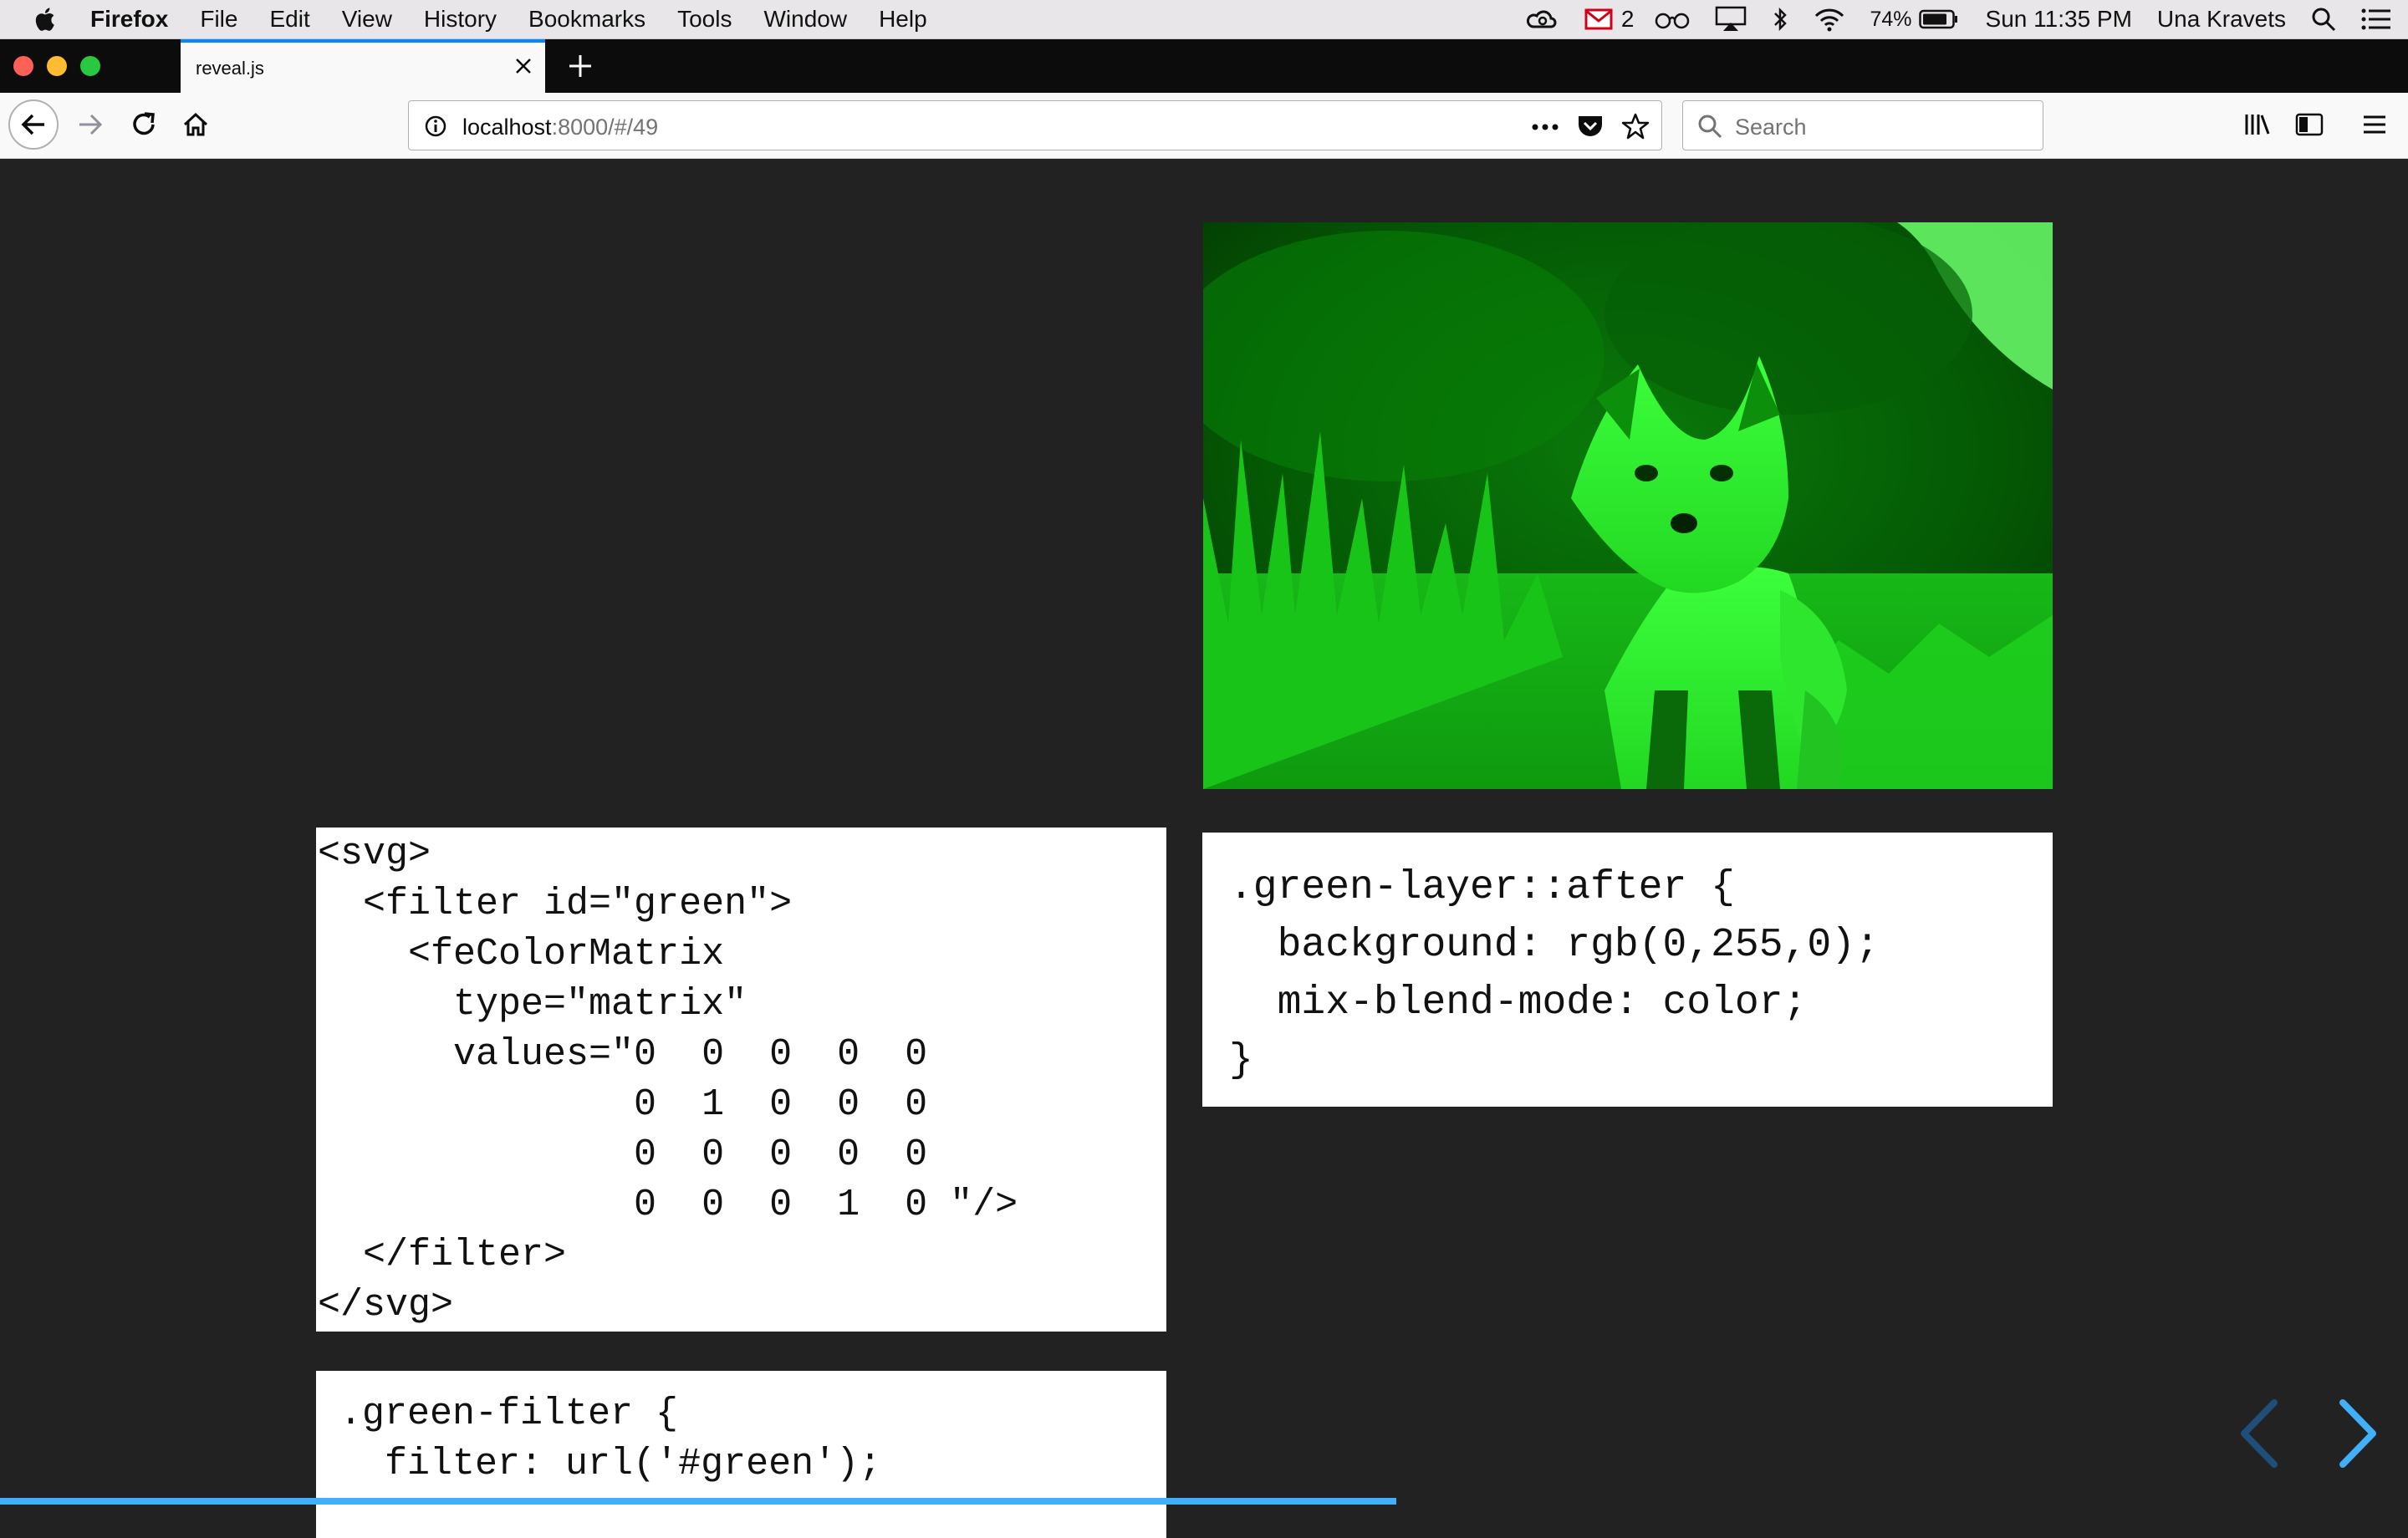 This screenshot has height=1538, width=2408. I want to click on tab-title: reveal.js, so click(230, 69).